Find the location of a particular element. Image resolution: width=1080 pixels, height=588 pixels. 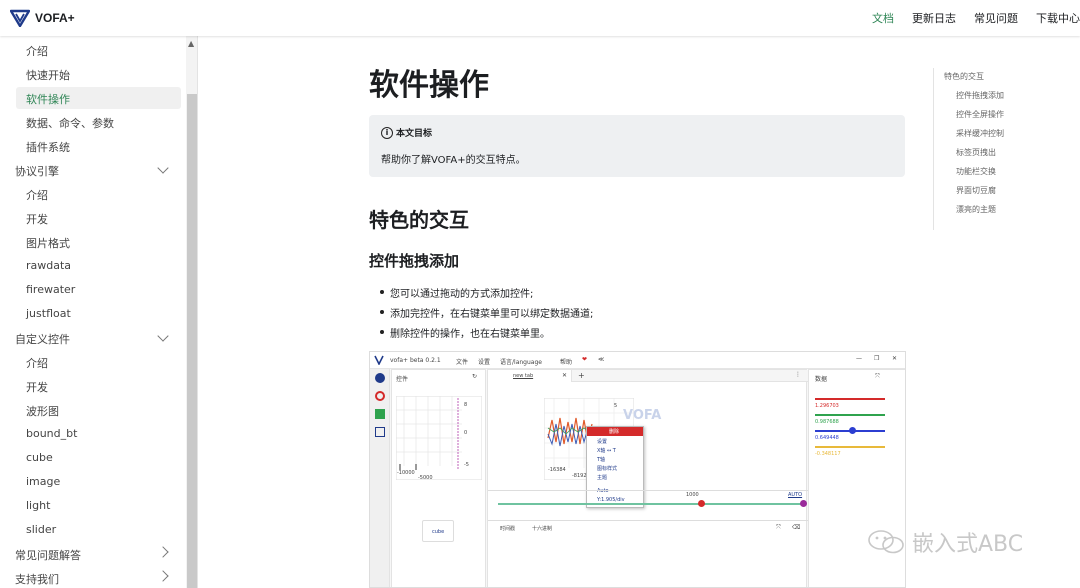

context-menu-item: 主题 is located at coordinates (602, 477).